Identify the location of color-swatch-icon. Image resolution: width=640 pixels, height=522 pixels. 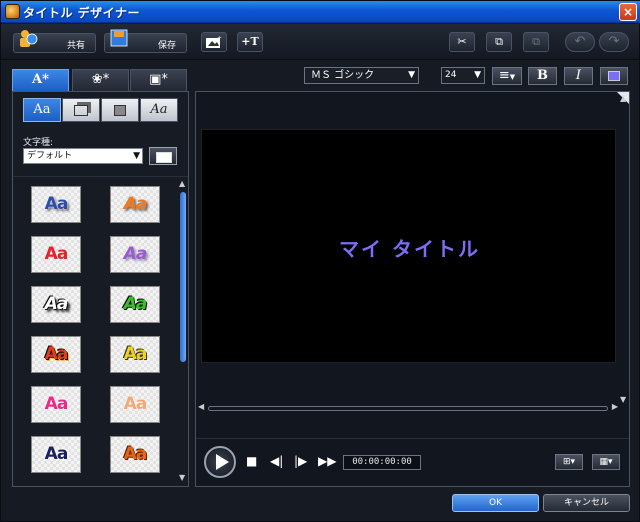
(614, 76).